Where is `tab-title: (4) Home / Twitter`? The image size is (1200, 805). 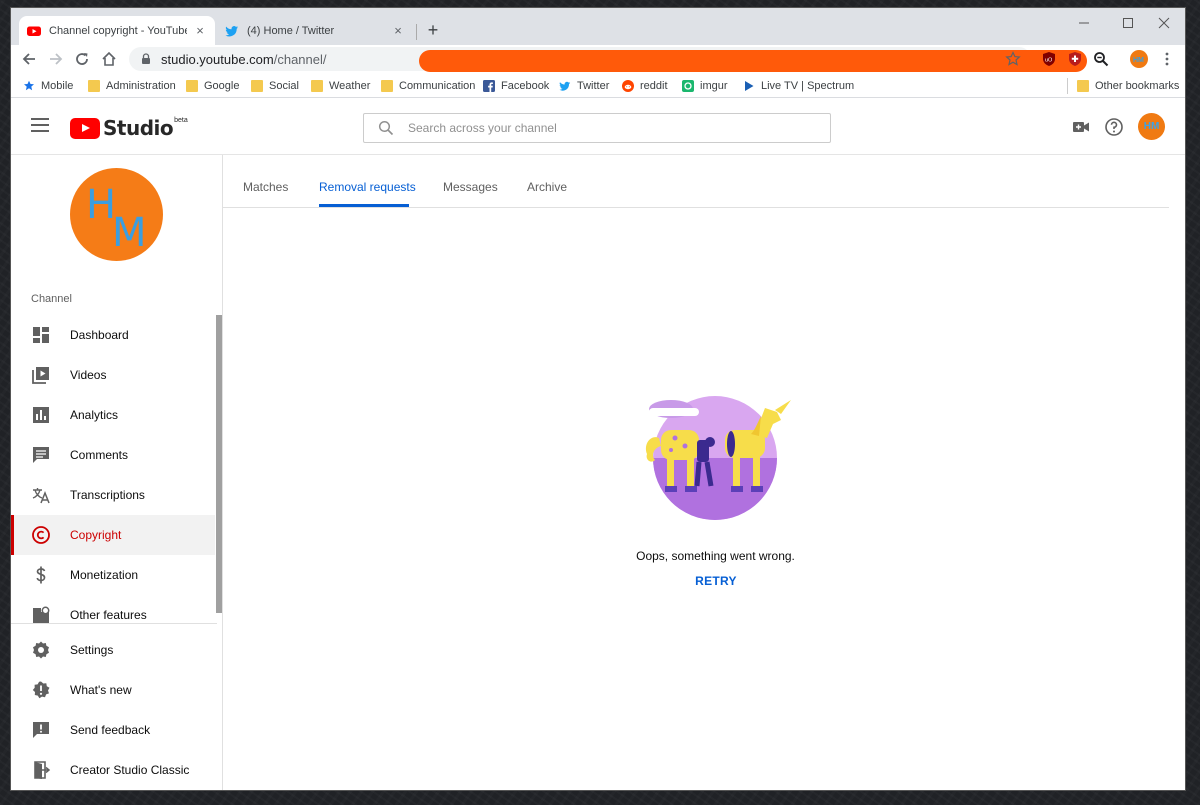
tab-title: (4) Home / Twitter is located at coordinates (291, 30).